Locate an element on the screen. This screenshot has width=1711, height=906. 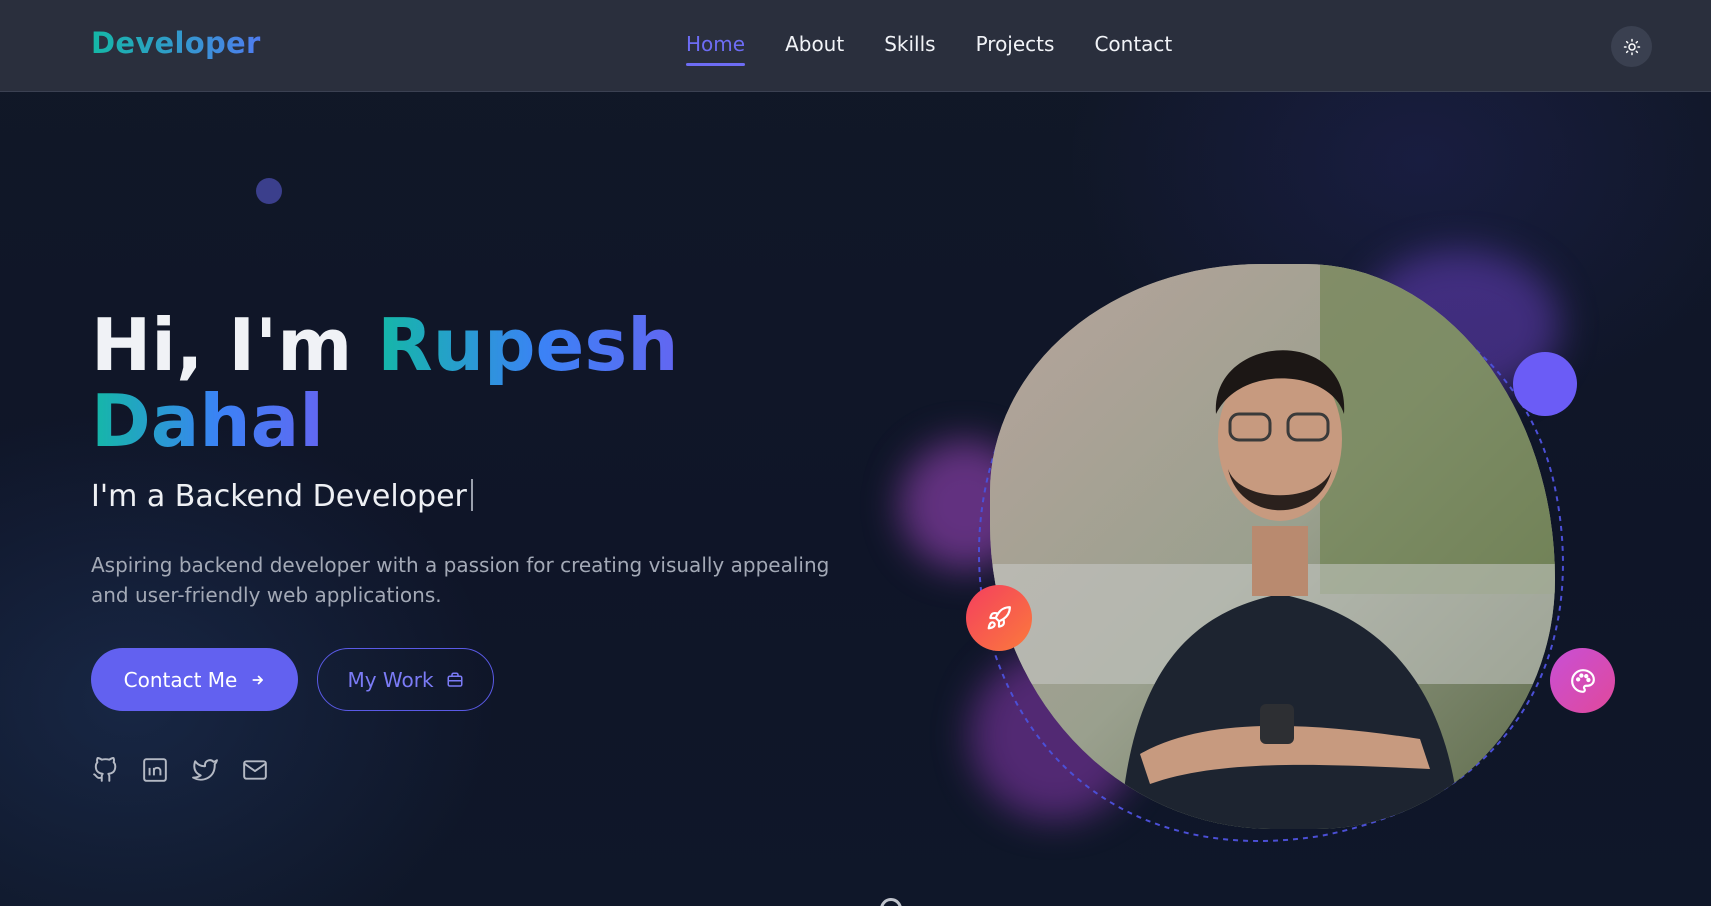
sun-icon is located at coordinates (1631, 46).